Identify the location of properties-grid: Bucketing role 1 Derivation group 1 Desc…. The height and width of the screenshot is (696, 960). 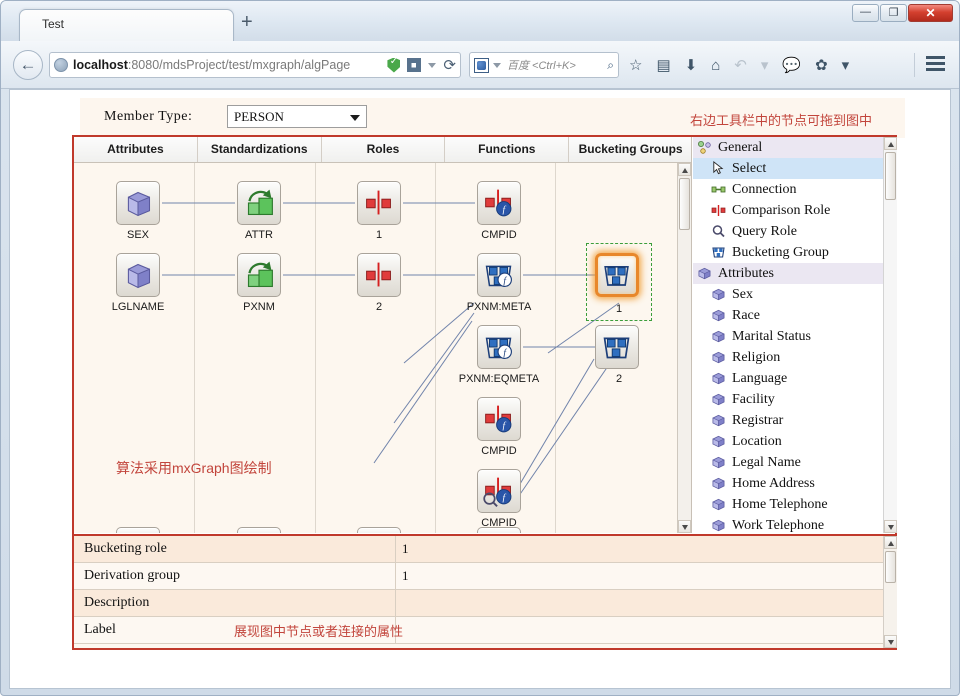
(485, 591).